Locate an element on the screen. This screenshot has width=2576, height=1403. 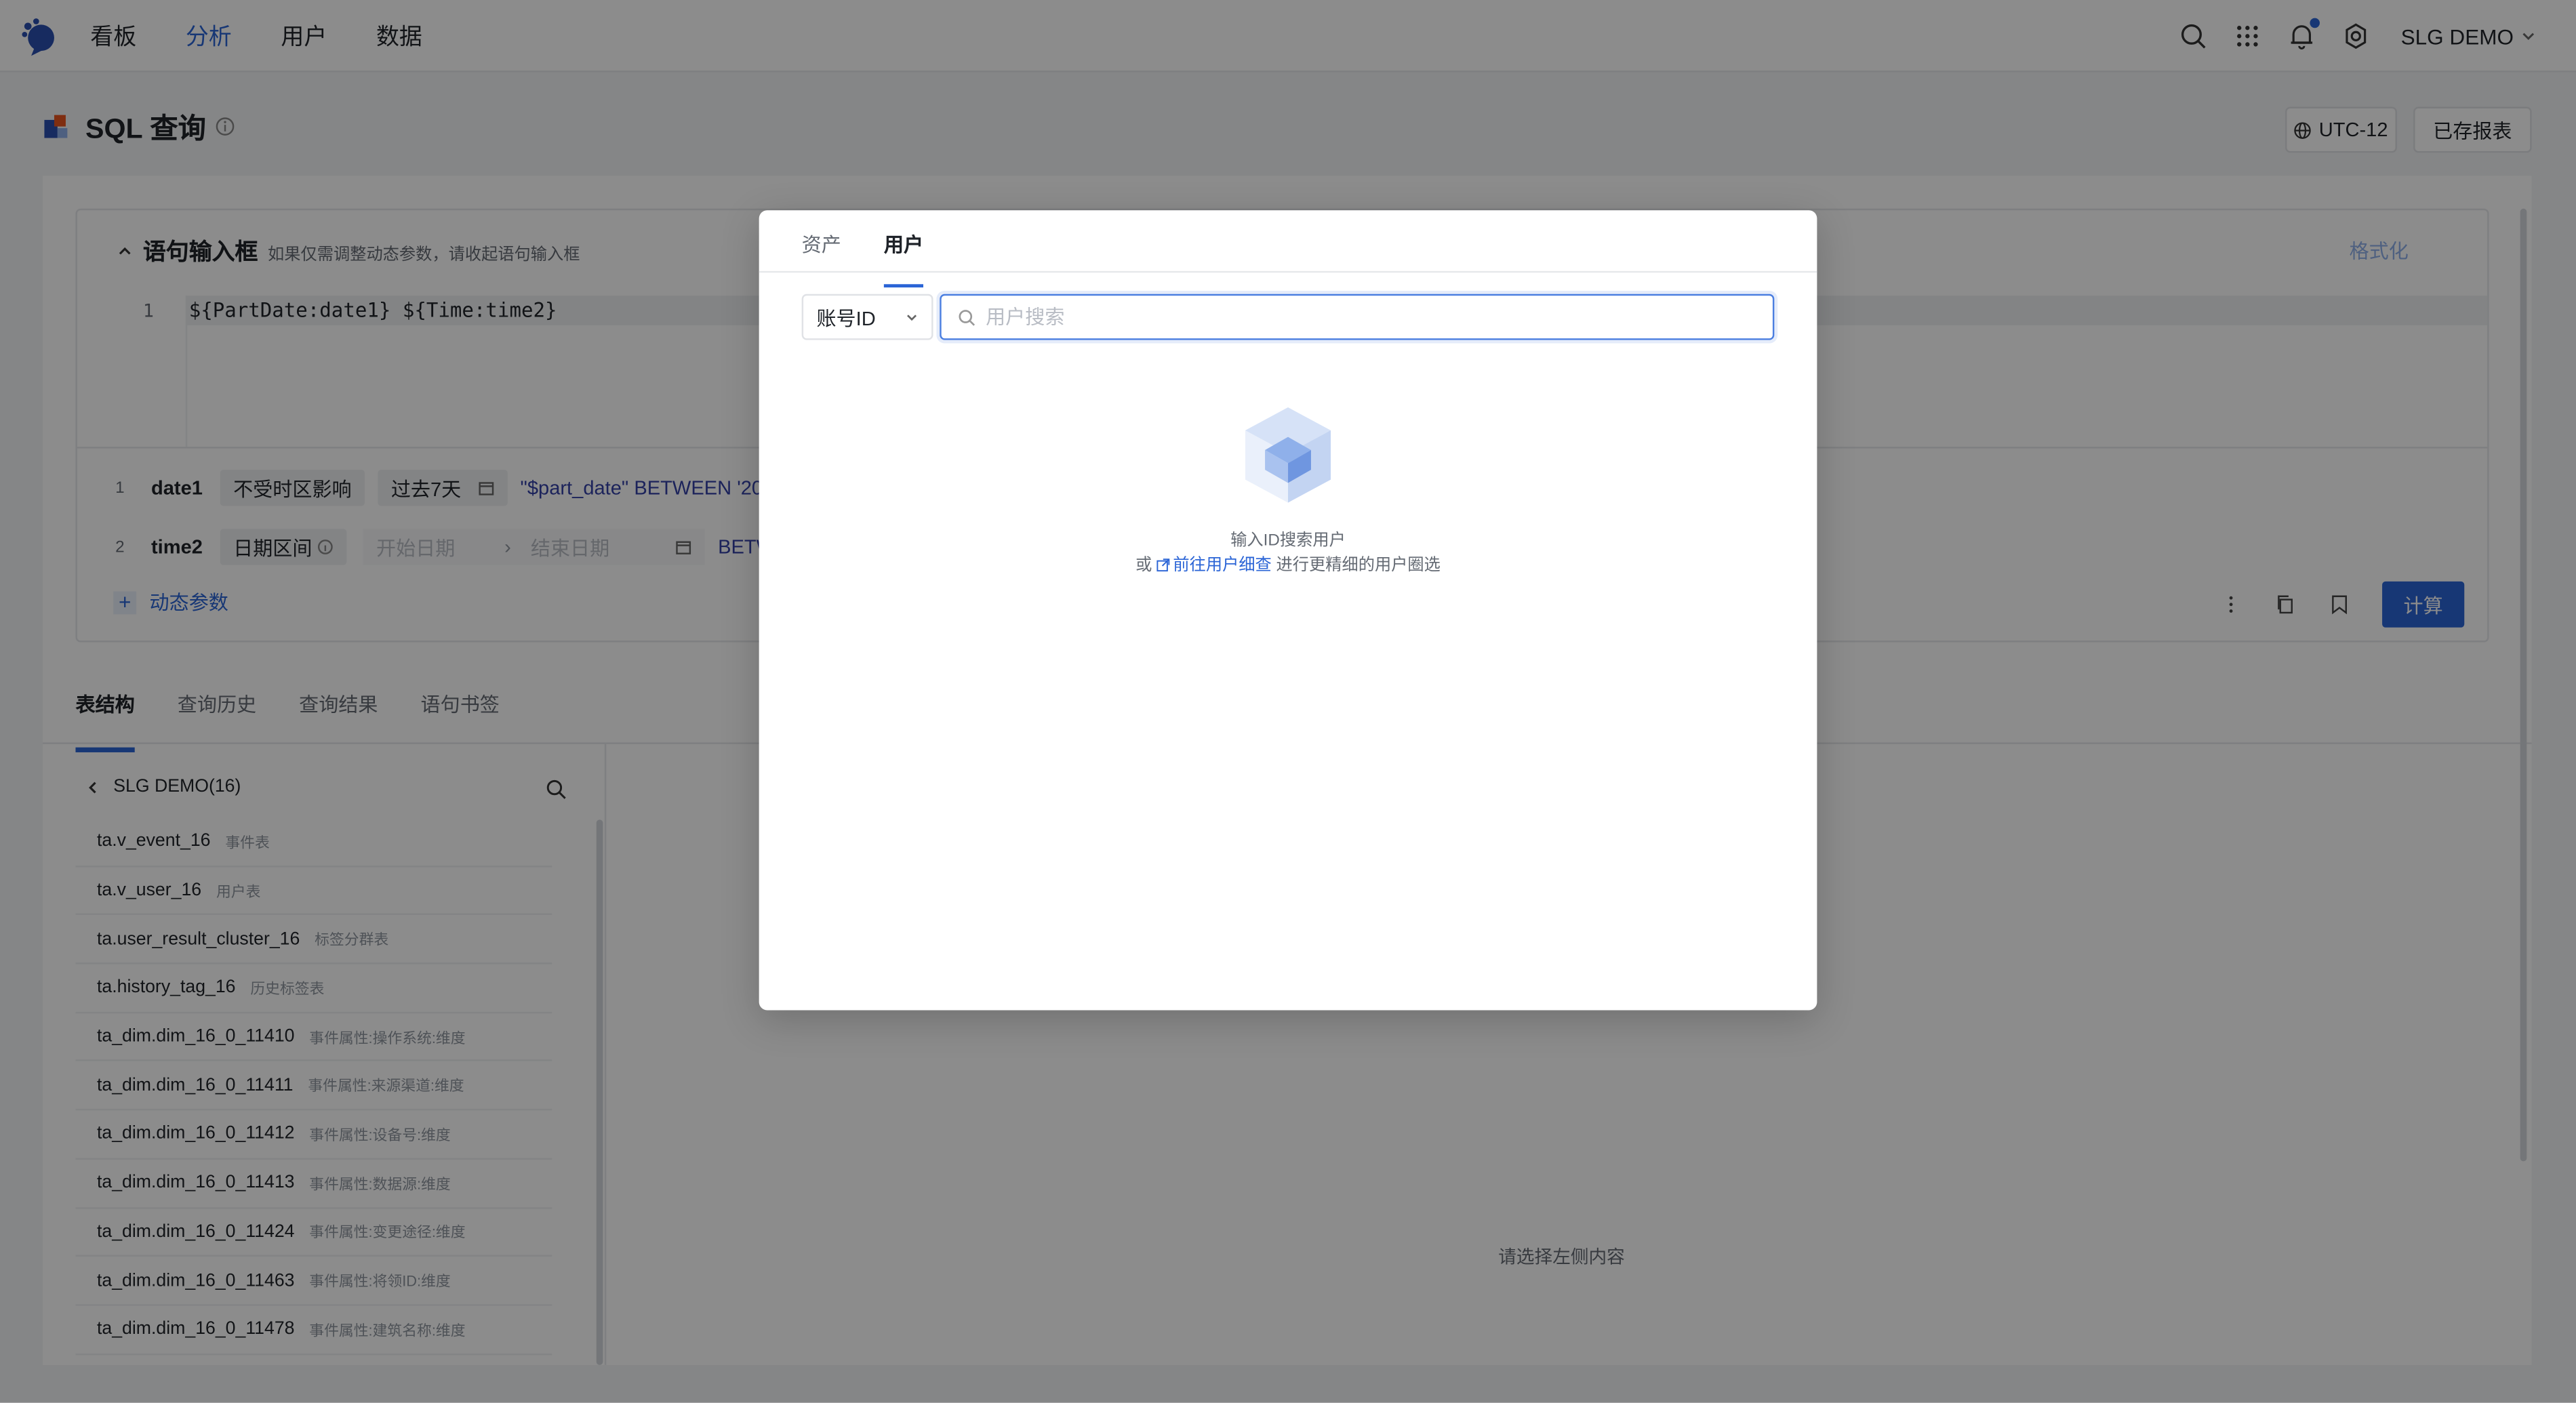
tab-users: 用户 is located at coordinates (903, 259).